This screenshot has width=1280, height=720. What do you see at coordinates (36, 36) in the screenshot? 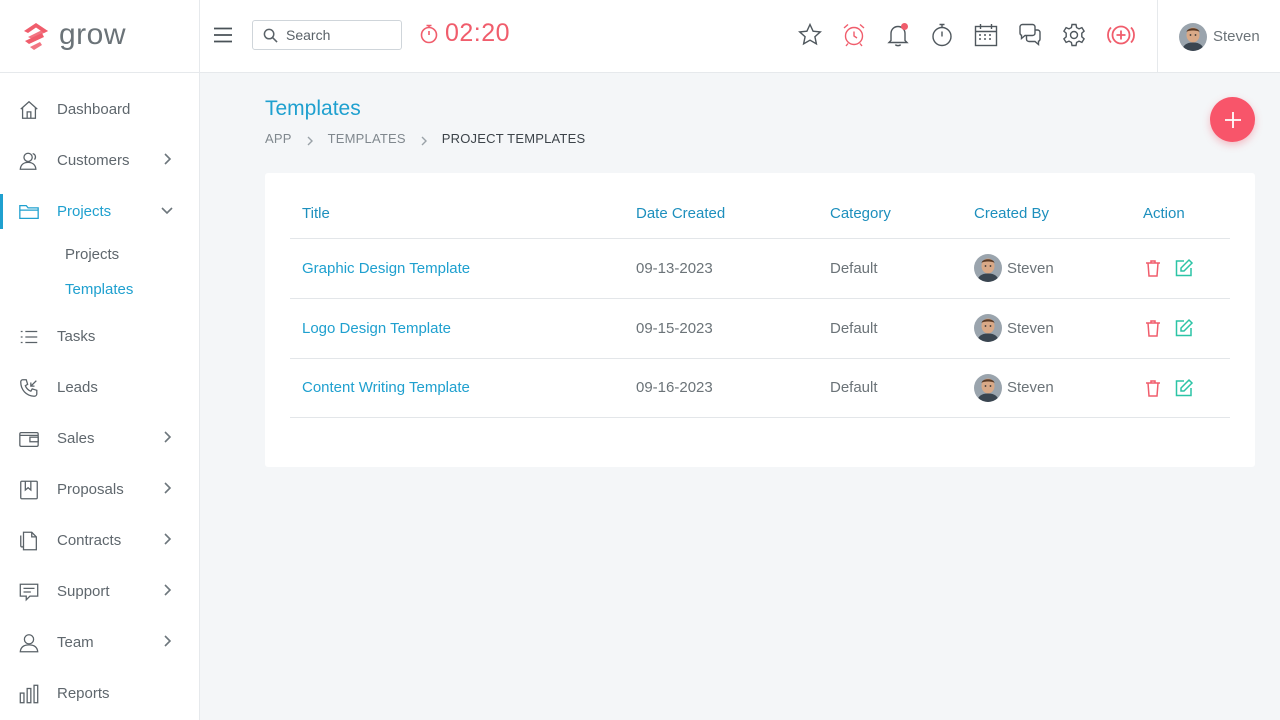
I see `grow-logo-icon` at bounding box center [36, 36].